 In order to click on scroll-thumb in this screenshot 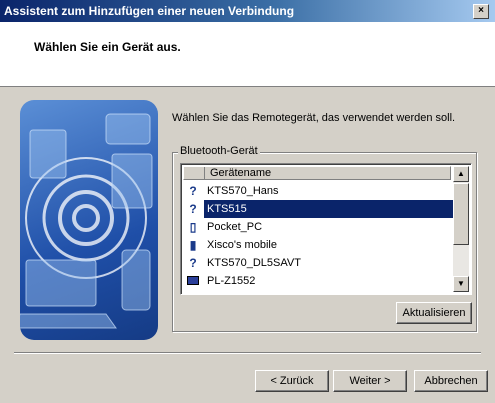, I will do `click(461, 214)`.